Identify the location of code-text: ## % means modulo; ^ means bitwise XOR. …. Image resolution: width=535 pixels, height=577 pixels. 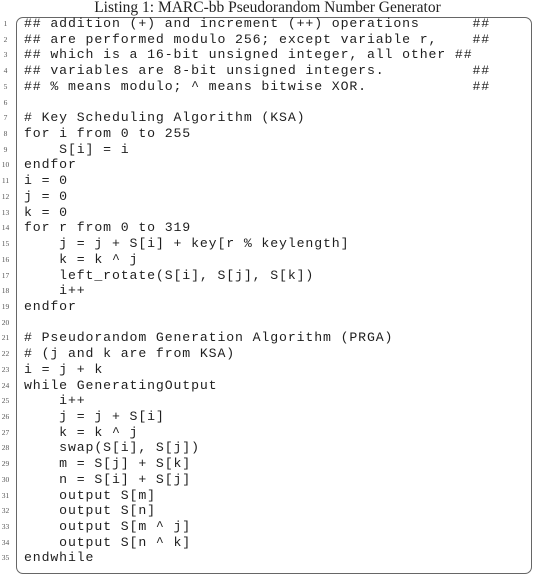
(257, 86).